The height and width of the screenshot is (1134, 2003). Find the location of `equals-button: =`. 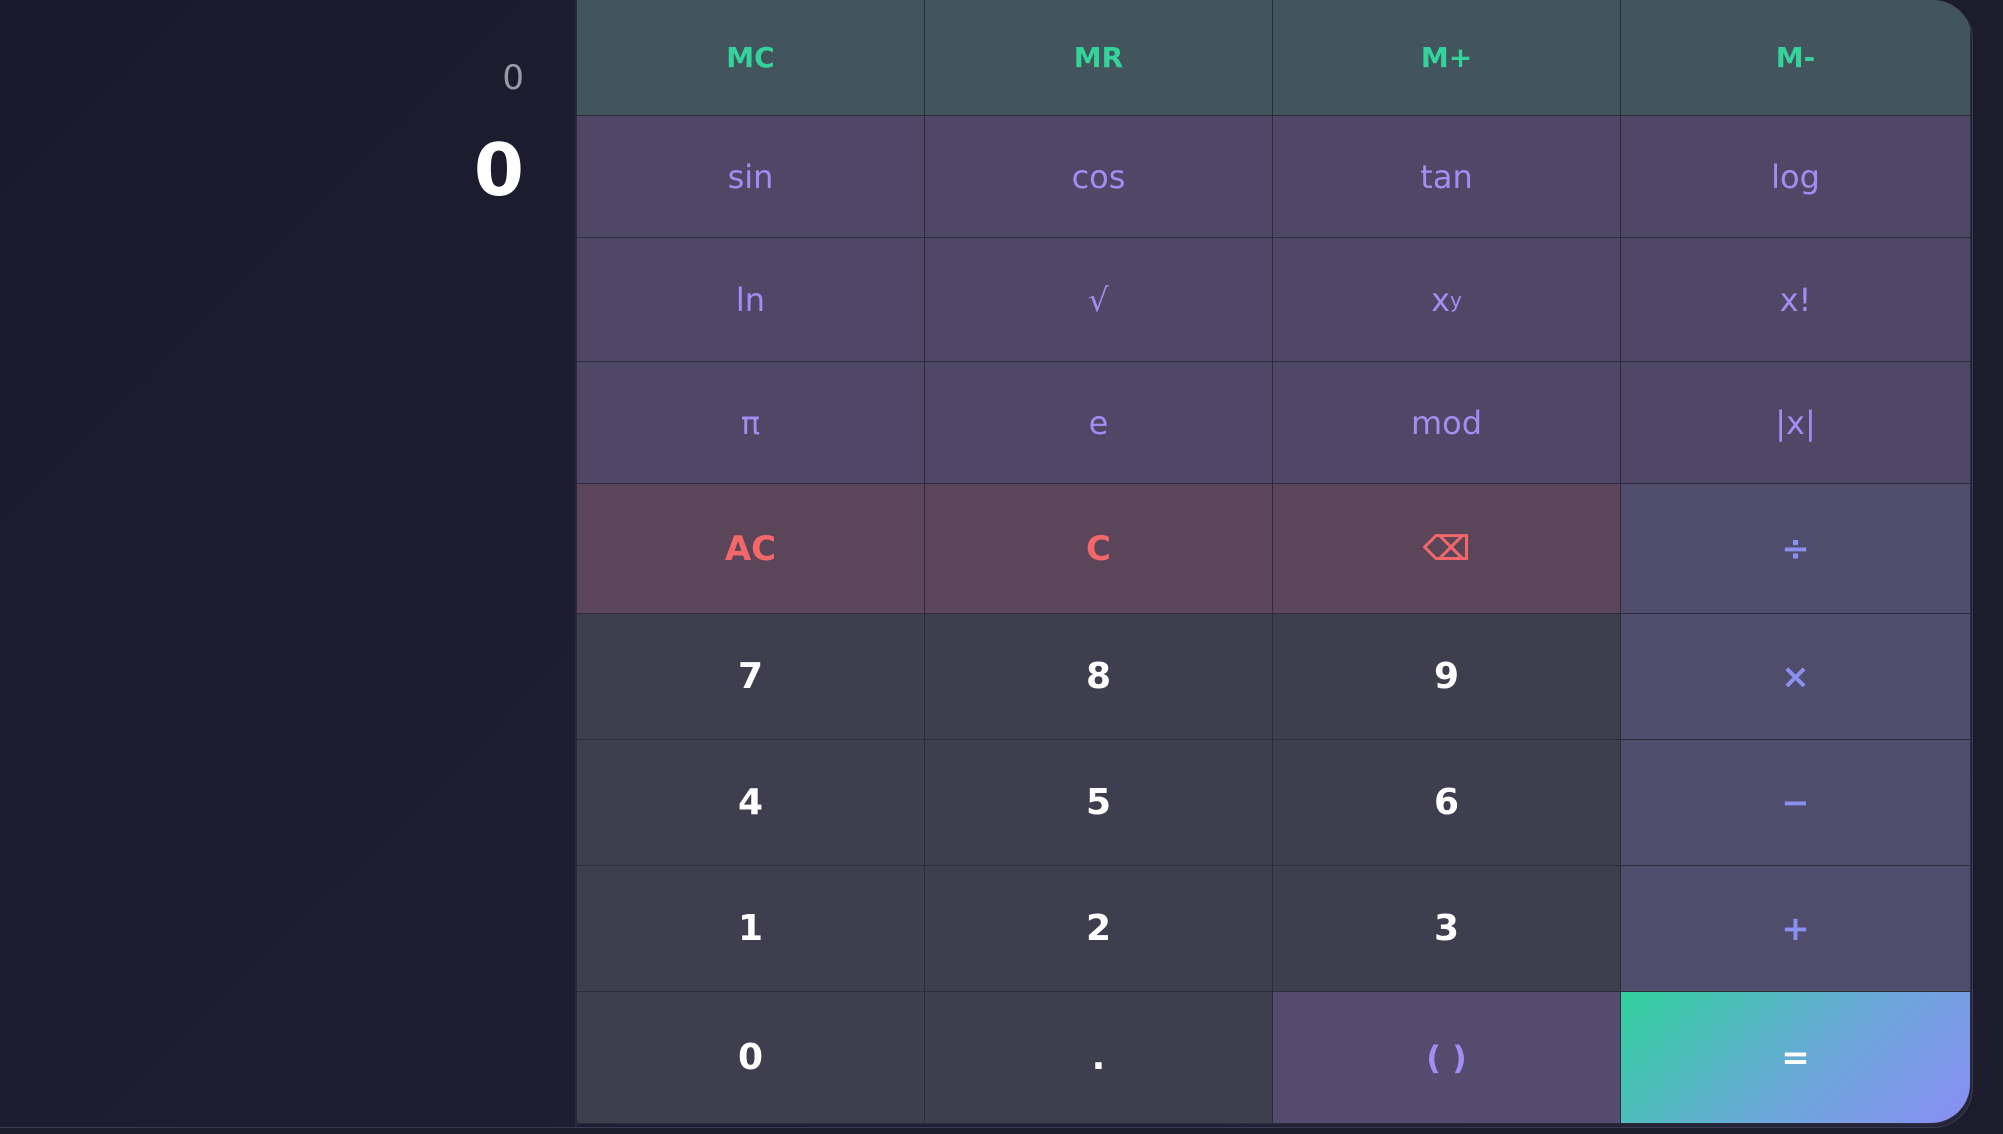

equals-button: = is located at coordinates (1796, 1058).